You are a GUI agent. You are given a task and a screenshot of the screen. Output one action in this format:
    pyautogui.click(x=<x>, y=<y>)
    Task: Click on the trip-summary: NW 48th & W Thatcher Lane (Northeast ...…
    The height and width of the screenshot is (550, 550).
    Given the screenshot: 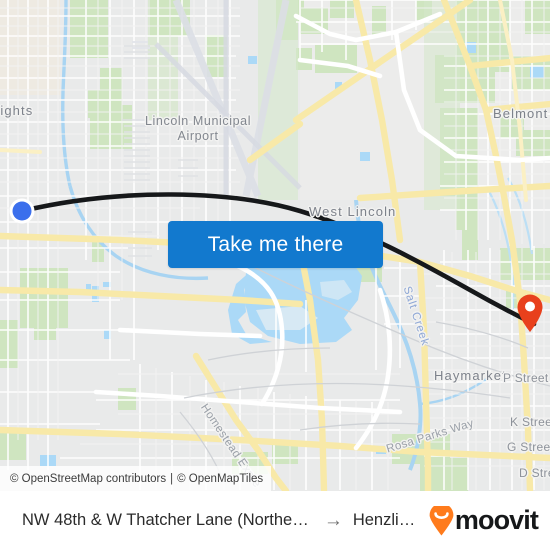 What is the action you would take?
    pyautogui.click(x=221, y=520)
    